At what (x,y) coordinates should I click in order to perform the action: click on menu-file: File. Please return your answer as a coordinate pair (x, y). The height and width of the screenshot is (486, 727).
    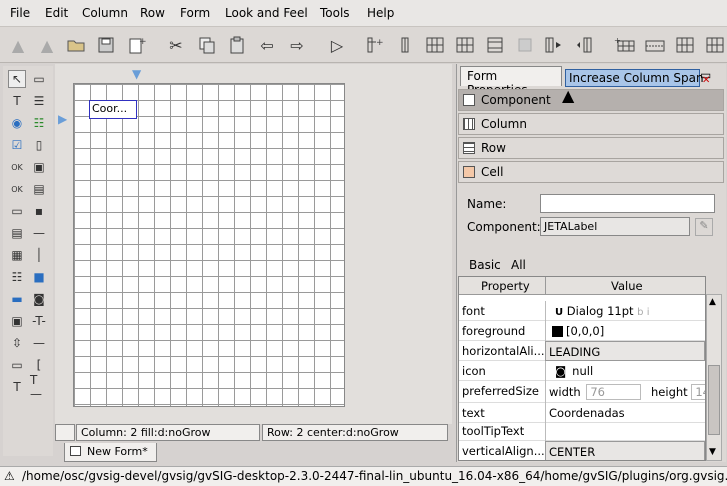
    Looking at the image, I should click on (20, 13).